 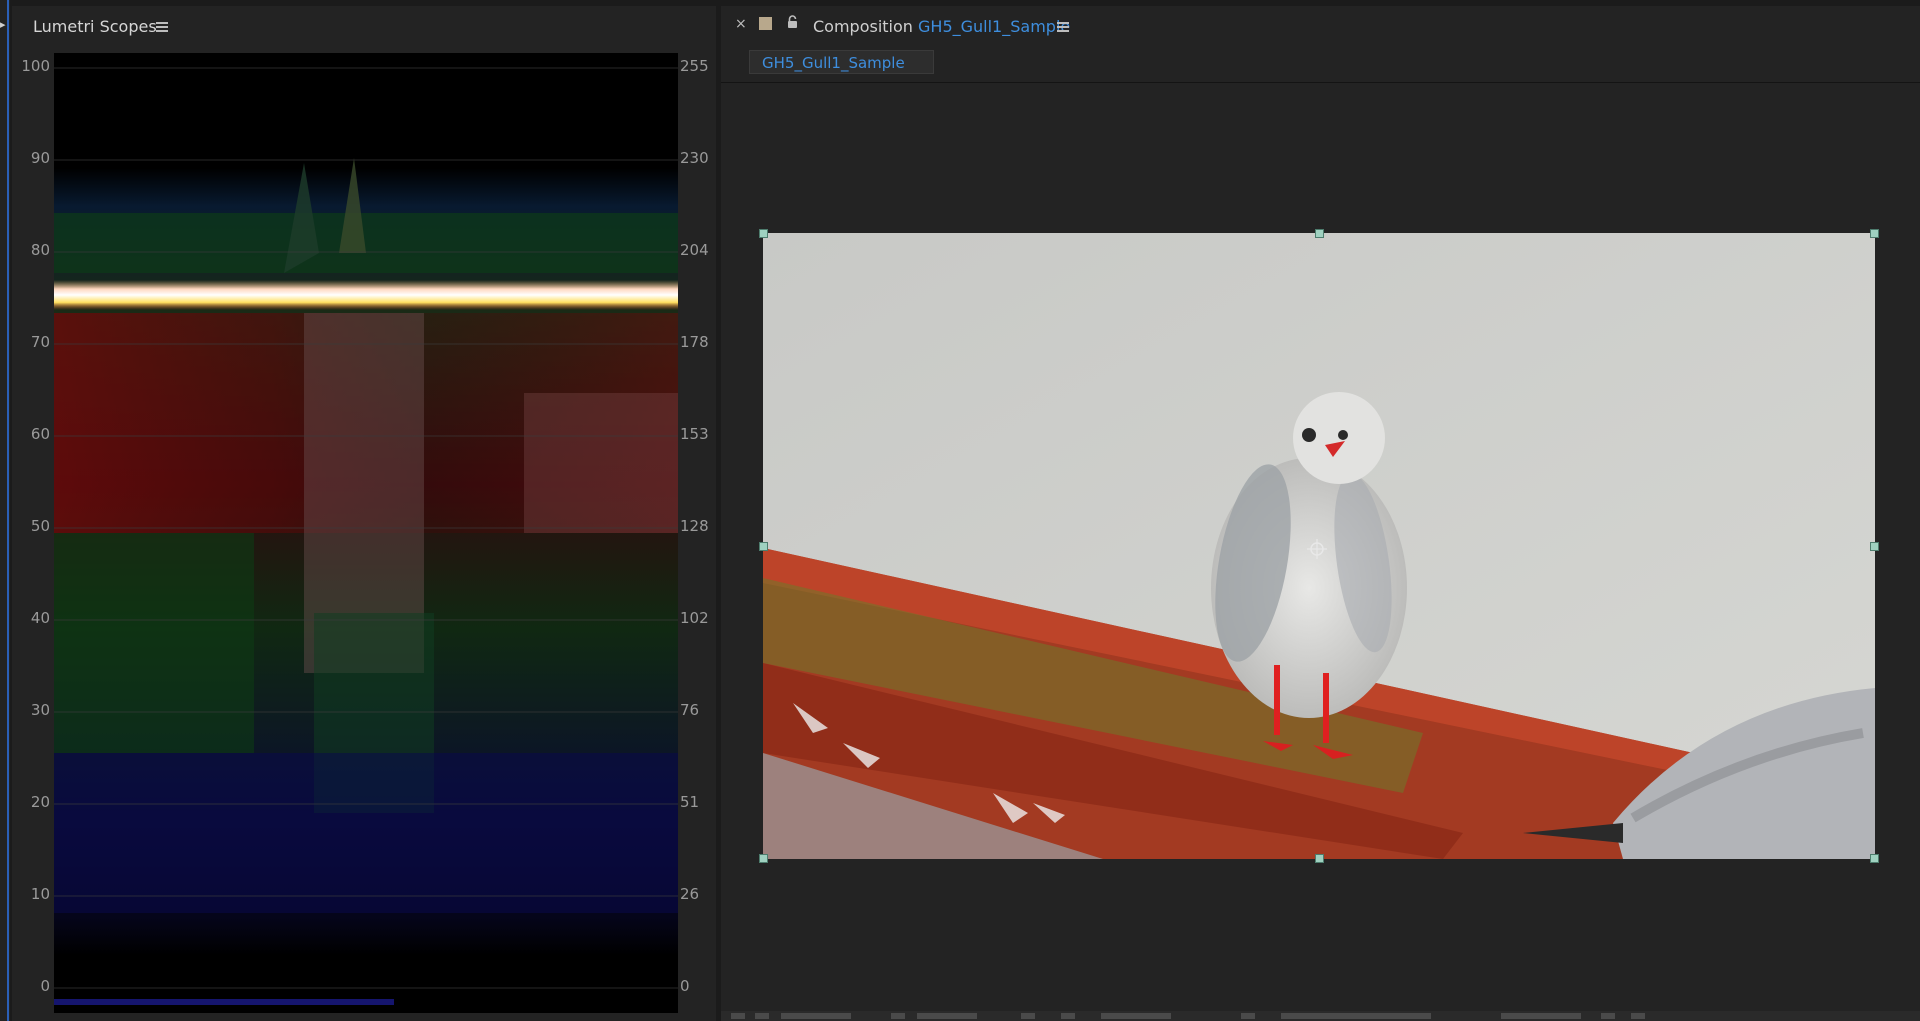 What do you see at coordinates (40, 802) in the screenshot?
I see `scale-left-label: 20` at bounding box center [40, 802].